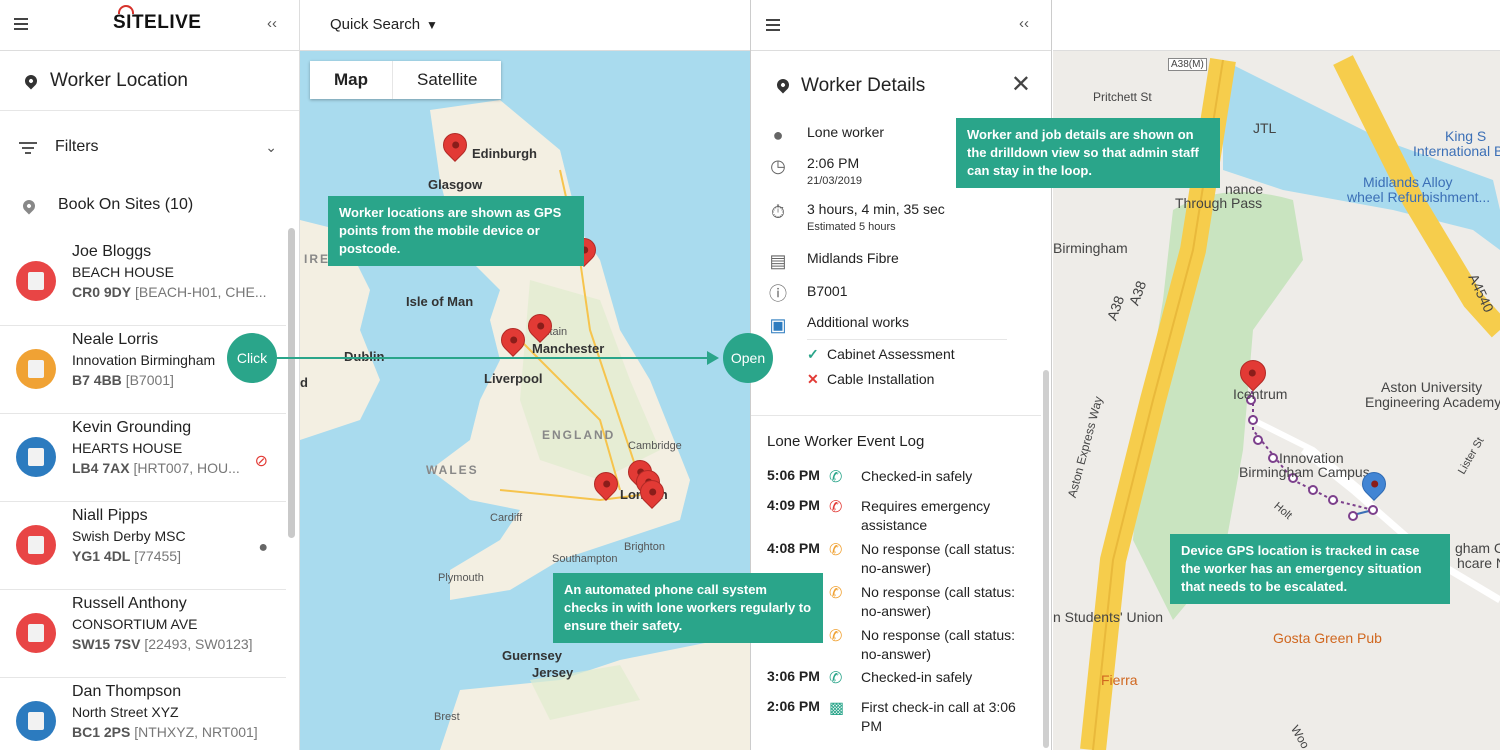 This screenshot has width=1500, height=750. What do you see at coordinates (198, 644) in the screenshot?
I see `worker-site-codes: [22493, SW0123]` at bounding box center [198, 644].